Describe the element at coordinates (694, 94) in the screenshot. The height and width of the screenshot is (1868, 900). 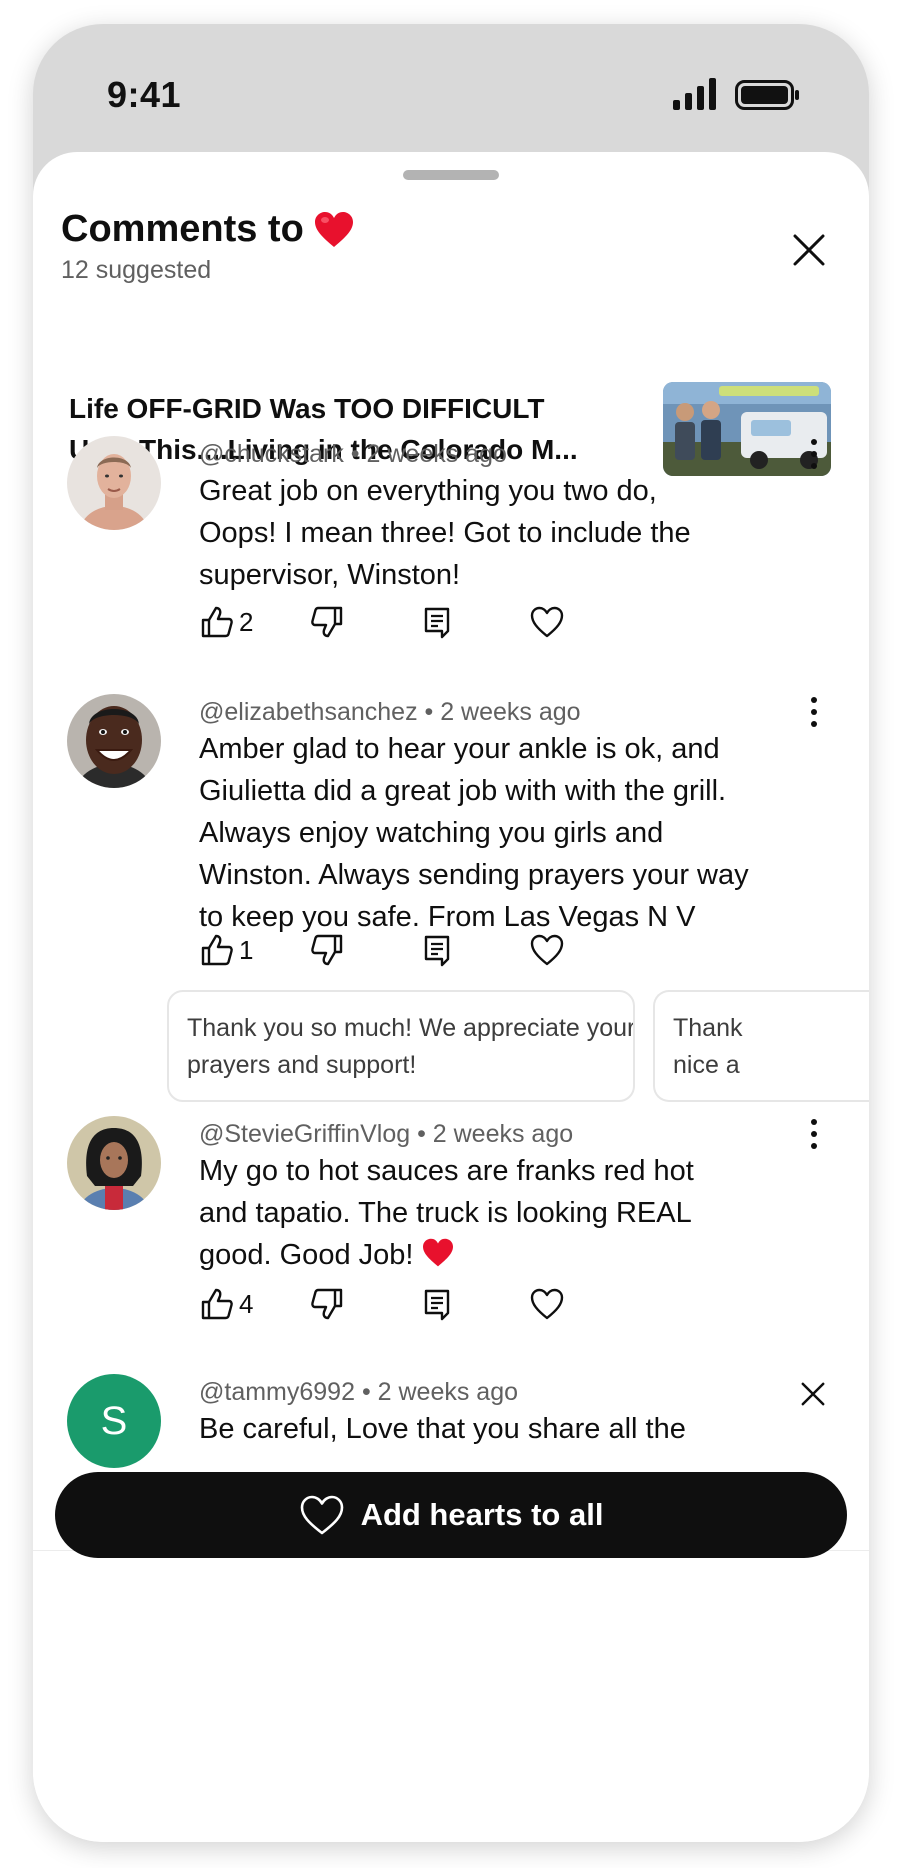
I see `signal-icon` at that location.